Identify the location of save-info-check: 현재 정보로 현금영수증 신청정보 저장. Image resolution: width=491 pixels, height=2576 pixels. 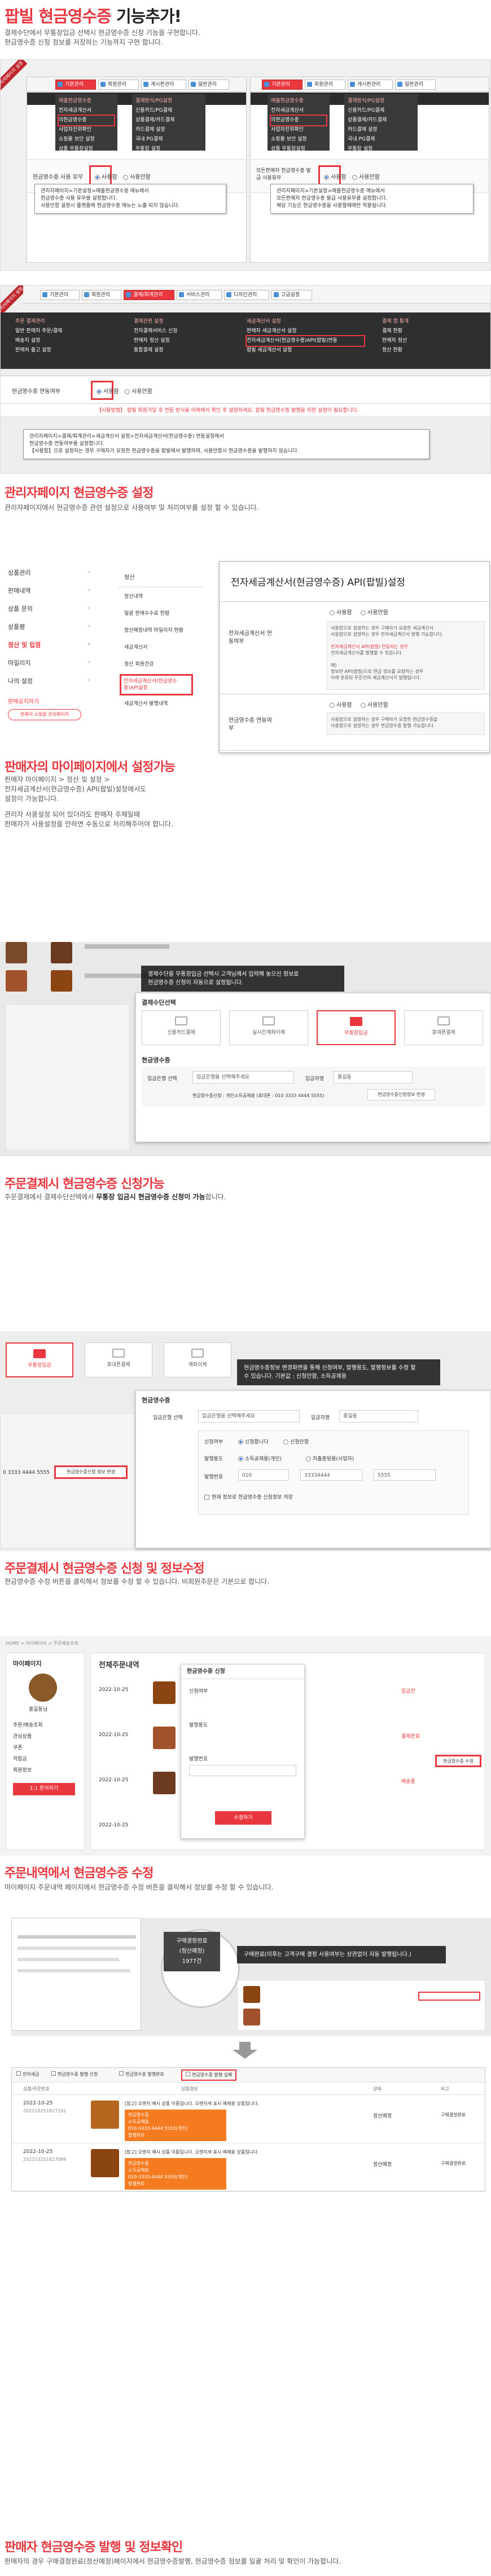
(248, 1496).